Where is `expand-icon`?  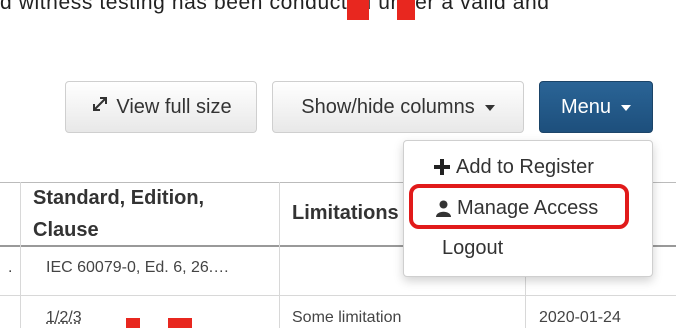
expand-icon is located at coordinates (100, 107).